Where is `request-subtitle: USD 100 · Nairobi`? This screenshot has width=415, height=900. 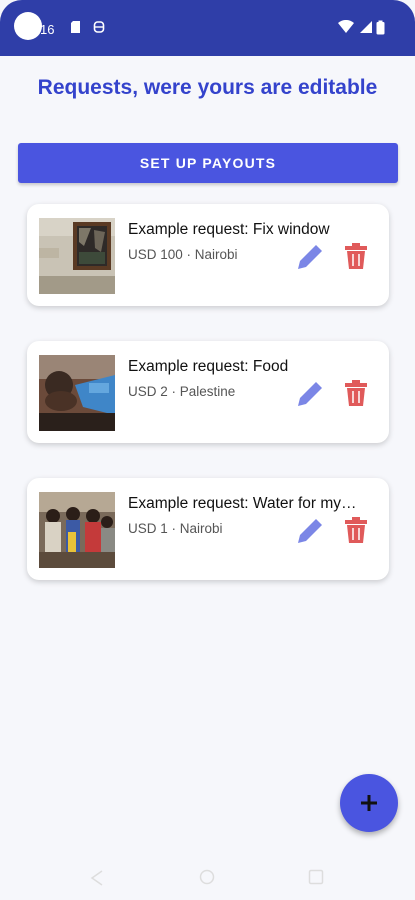
request-subtitle: USD 100 · Nairobi is located at coordinates (183, 254).